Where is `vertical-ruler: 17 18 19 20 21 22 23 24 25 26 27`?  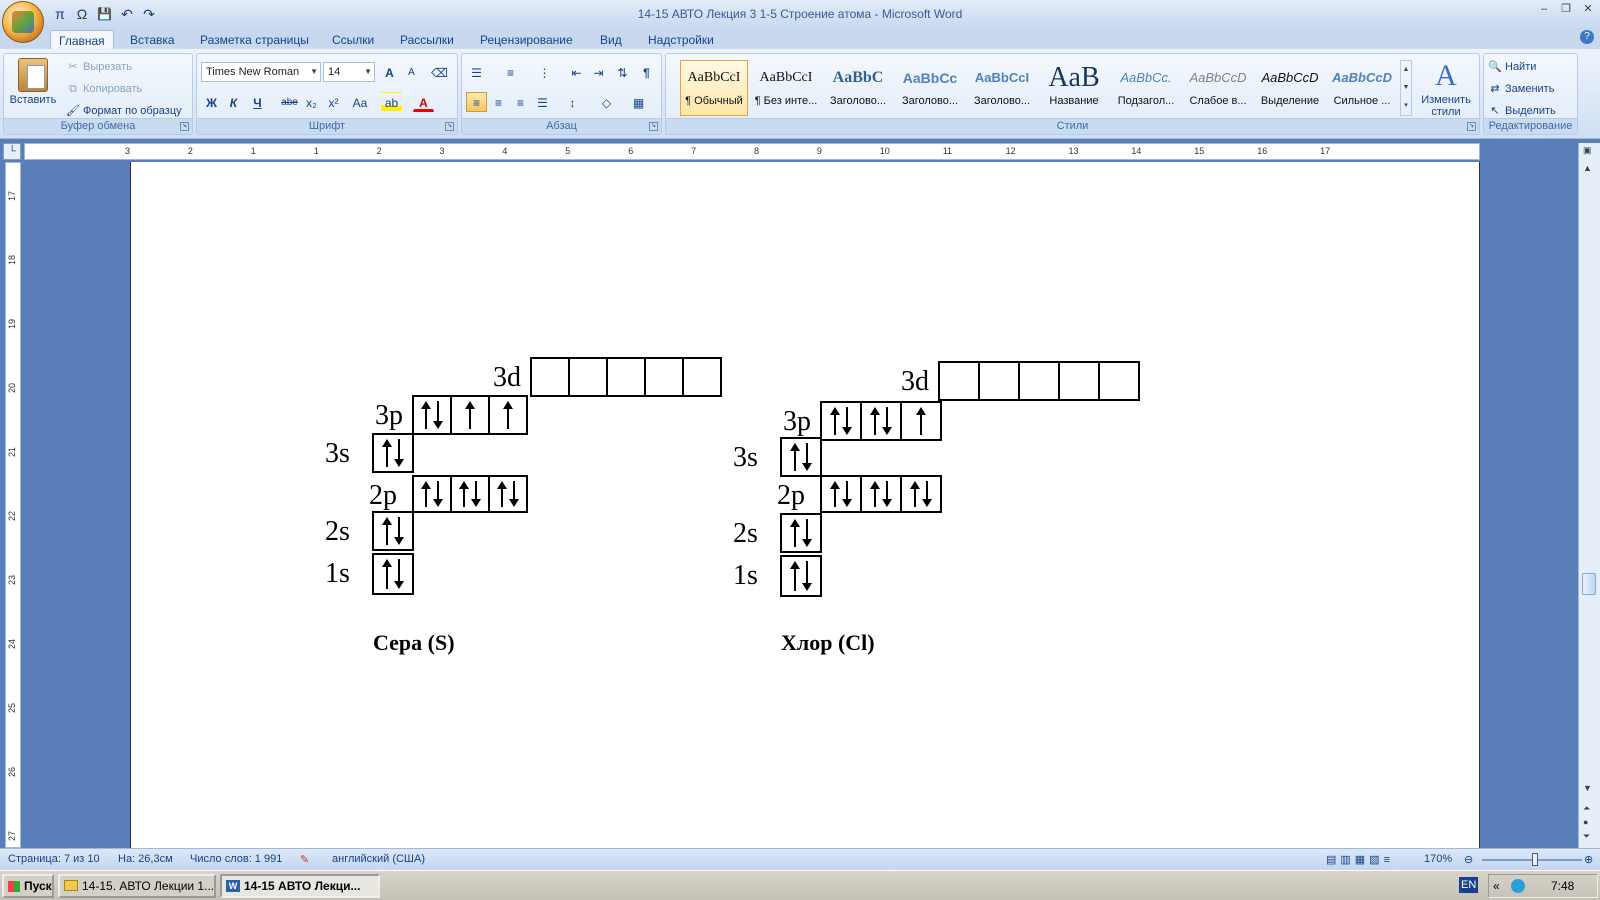
vertical-ruler: 17 18 19 20 21 22 23 24 25 26 27 is located at coordinates (13, 505).